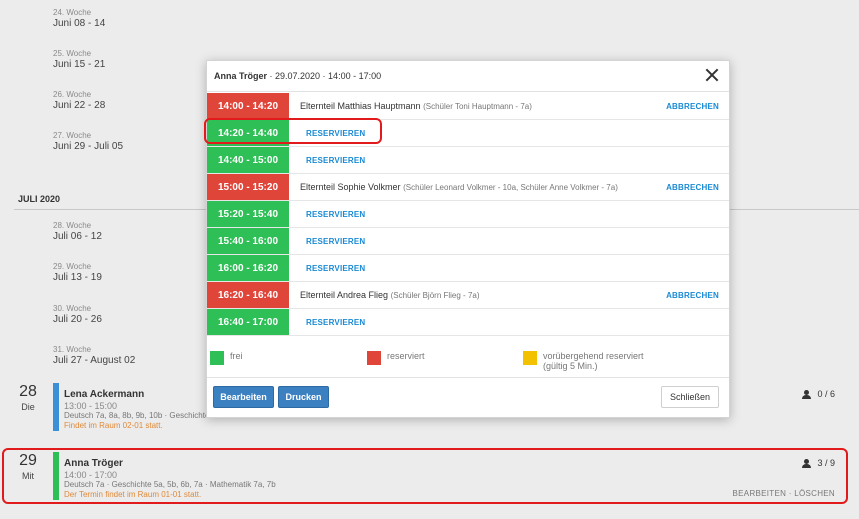 This screenshot has width=859, height=519. What do you see at coordinates (468, 214) in the screenshot?
I see `slot-row: 15:20 - 15:40 RESERVIEREN` at bounding box center [468, 214].